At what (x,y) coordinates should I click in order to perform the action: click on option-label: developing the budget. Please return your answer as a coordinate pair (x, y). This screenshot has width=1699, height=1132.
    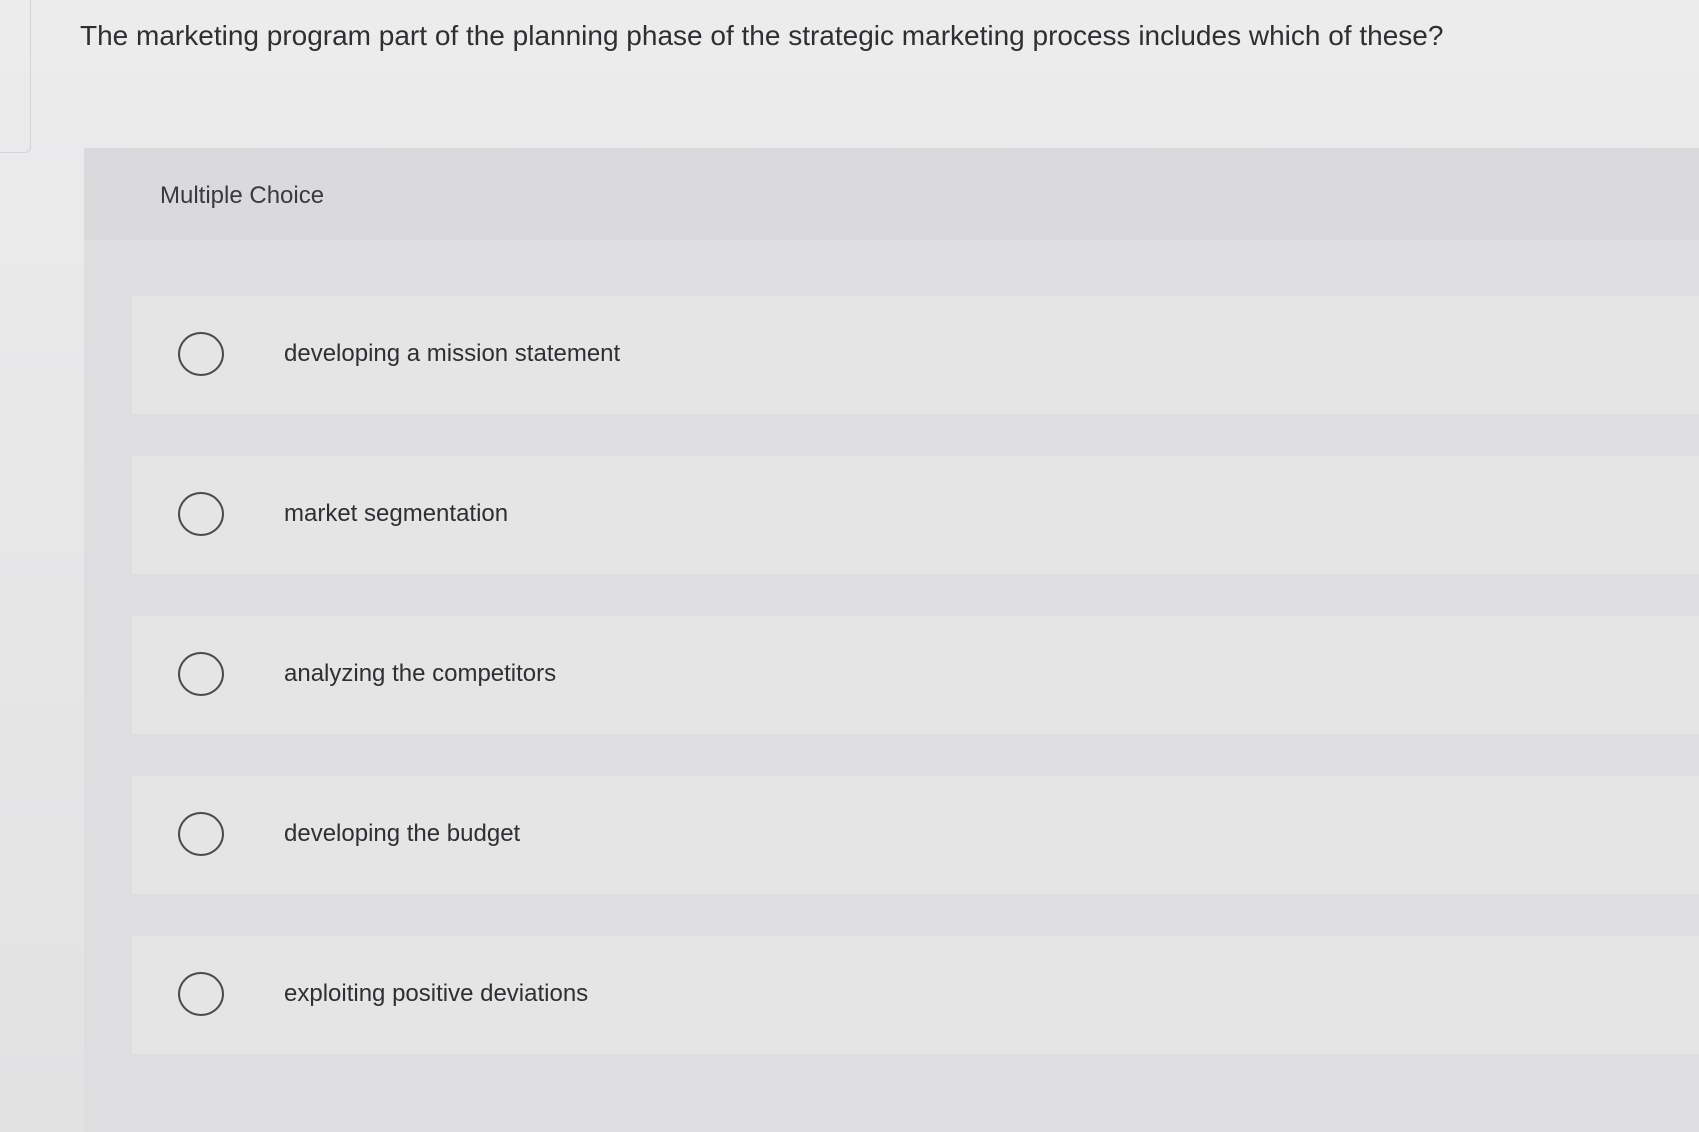
    Looking at the image, I should click on (402, 833).